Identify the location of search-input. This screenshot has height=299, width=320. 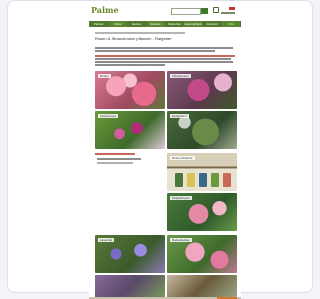
(186, 11).